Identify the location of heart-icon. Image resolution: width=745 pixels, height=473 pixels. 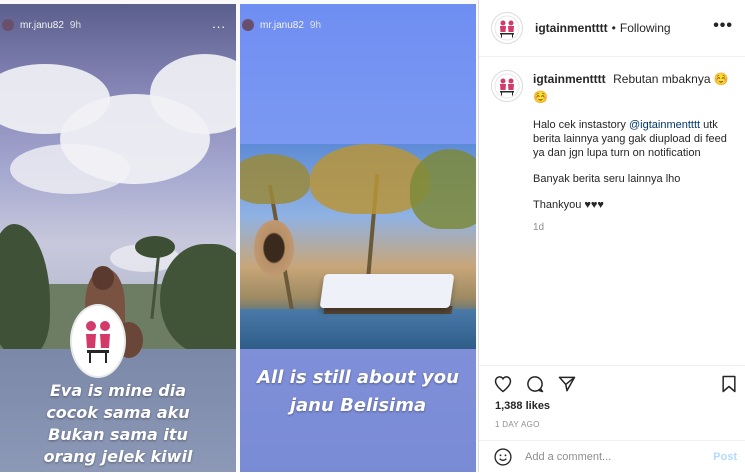
(503, 384).